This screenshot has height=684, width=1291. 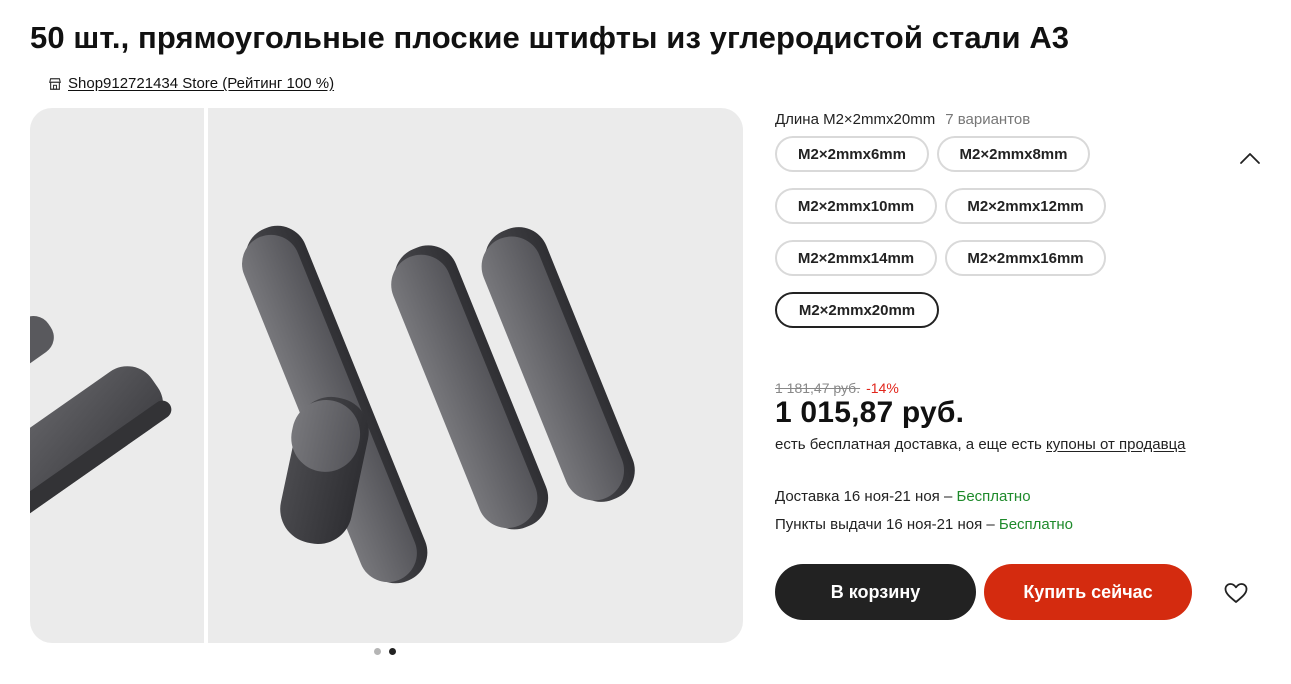 What do you see at coordinates (856, 258) in the screenshot?
I see `variant-option: M2×2mmx14mm` at bounding box center [856, 258].